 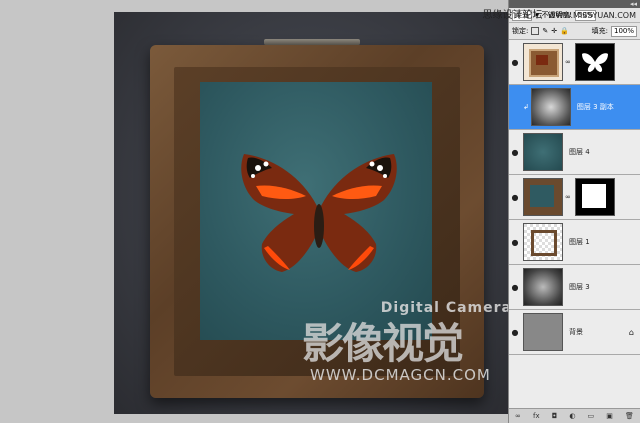 I want to click on layer-style-icon: fx, so click(x=536, y=416).